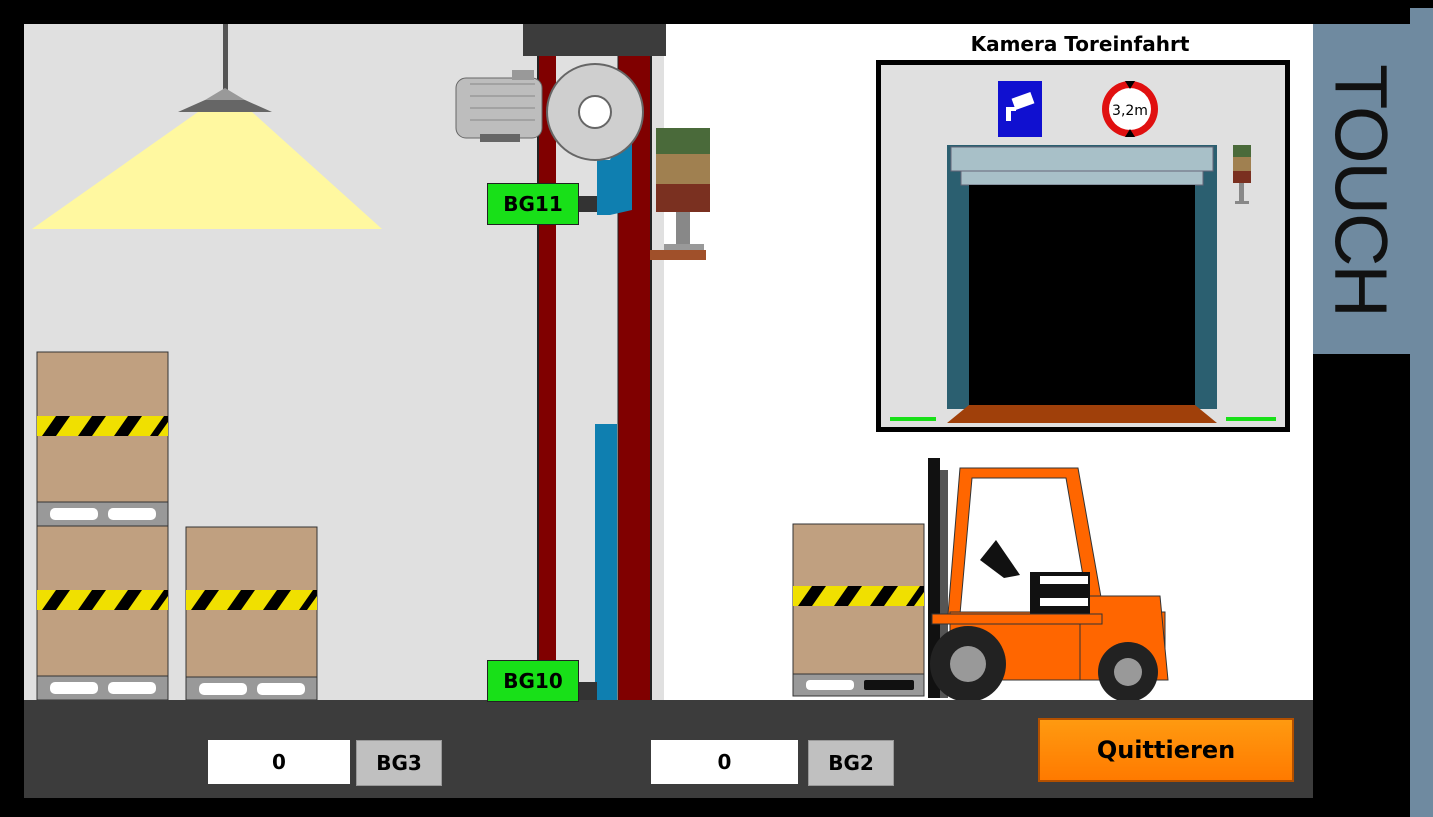 The image size is (1433, 817). Describe the element at coordinates (1083, 252) in the screenshot. I see `camera-scene: 3,2m` at that location.